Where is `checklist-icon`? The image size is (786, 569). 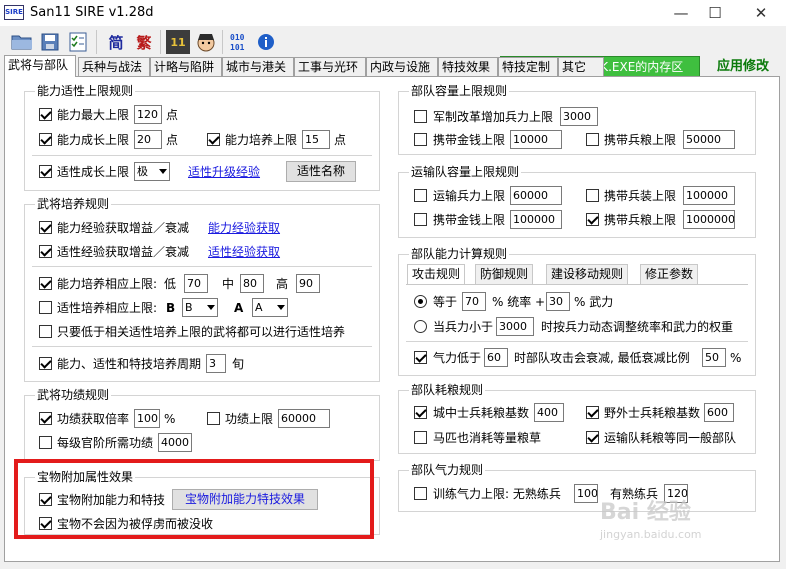 checklist-icon is located at coordinates (78, 42).